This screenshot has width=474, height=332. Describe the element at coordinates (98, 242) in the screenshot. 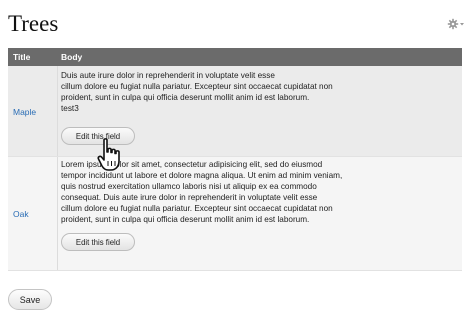

I see `edit-field-button: Edit this field` at that location.